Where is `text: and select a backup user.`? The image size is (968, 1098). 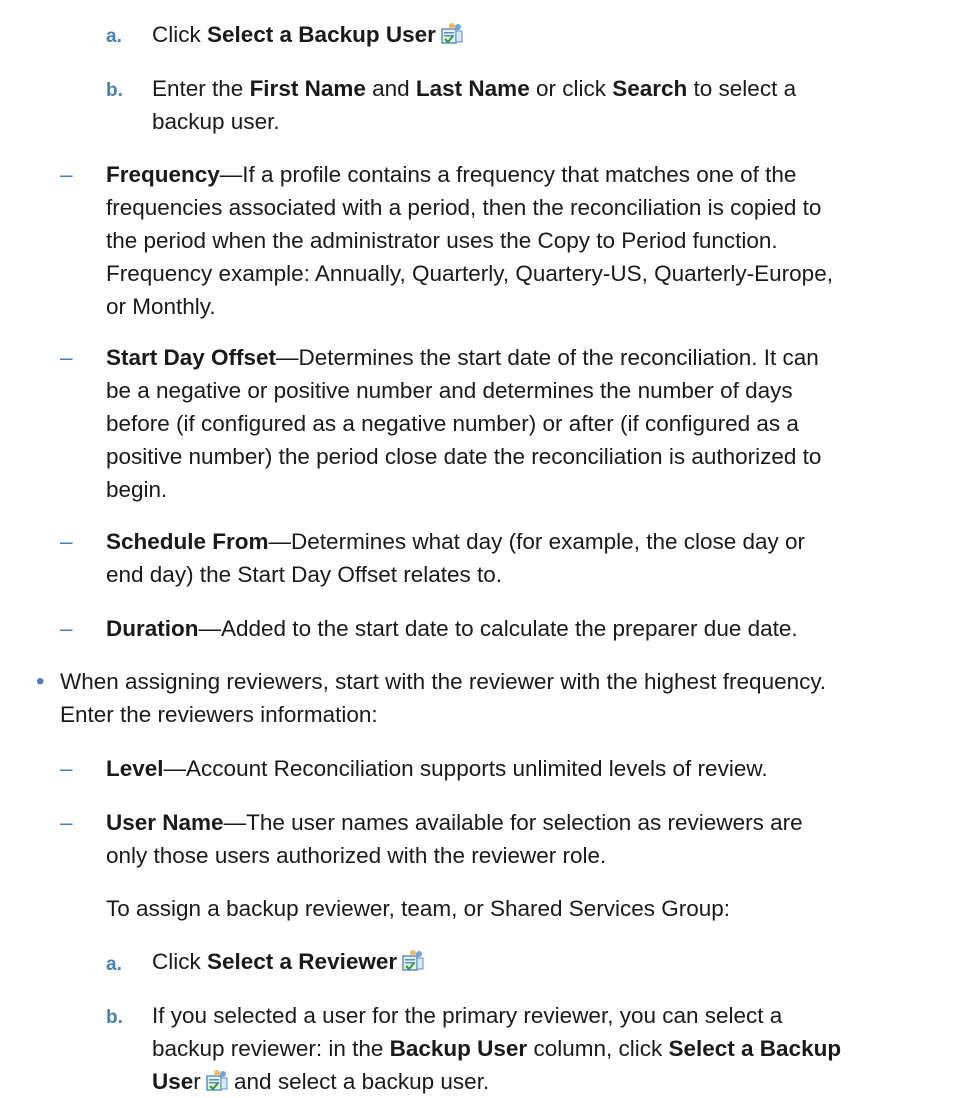 text: and select a backup user. is located at coordinates (358, 1081).